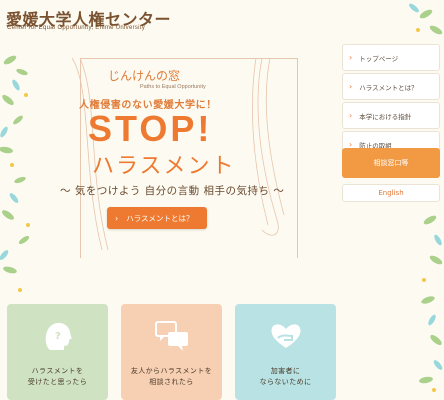 The height and width of the screenshot is (400, 444). I want to click on window-title: じんけんの窓, so click(144, 76).